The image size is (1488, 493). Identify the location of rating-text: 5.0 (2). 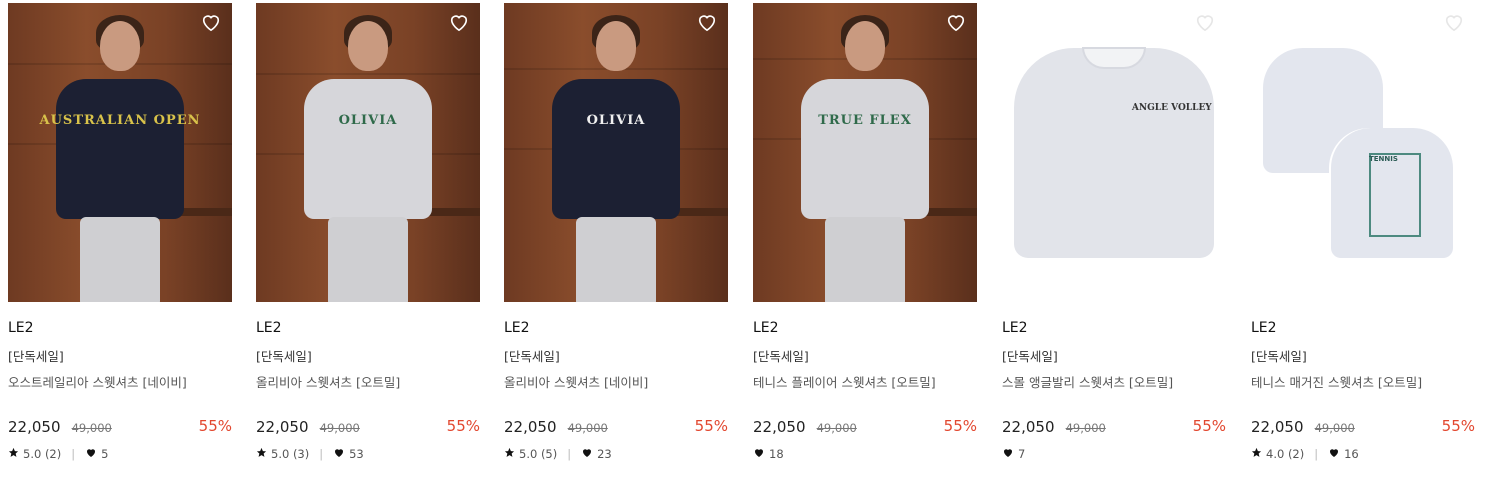
(42, 454).